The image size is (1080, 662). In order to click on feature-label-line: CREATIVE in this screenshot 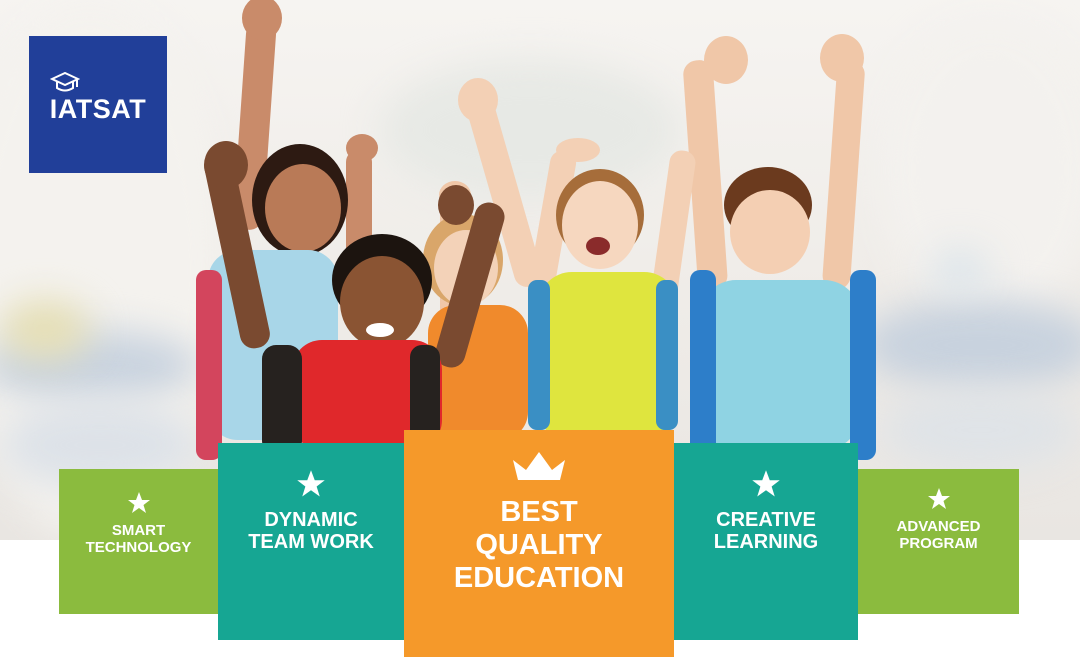, I will do `click(766, 520)`.